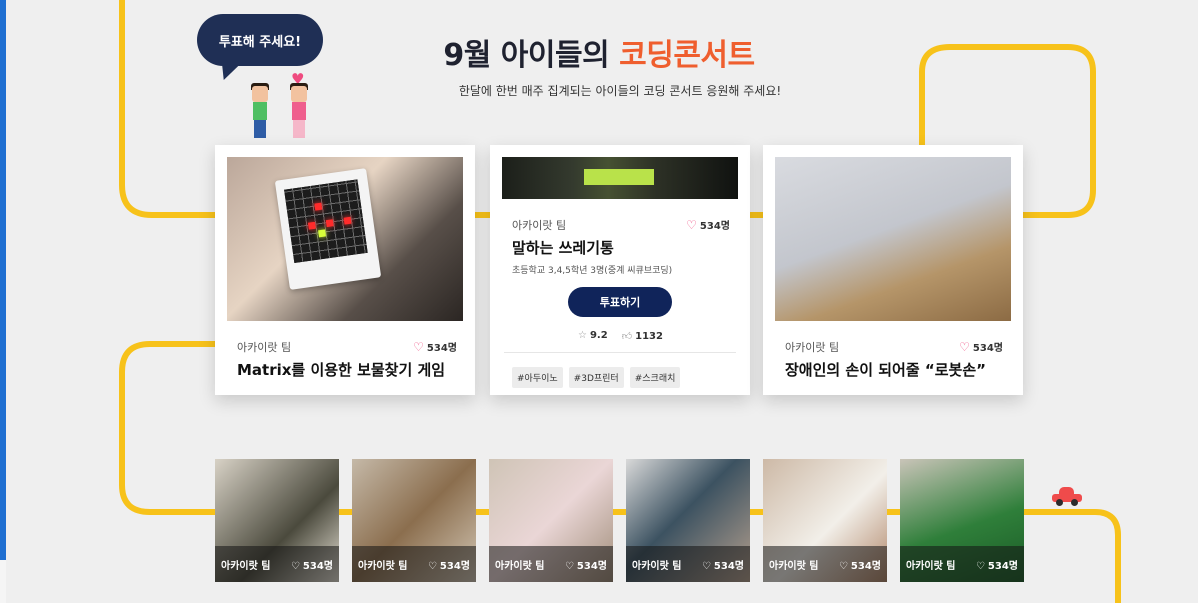  Describe the element at coordinates (655, 377) in the screenshot. I see `tag-scratch: #스크래치` at that location.